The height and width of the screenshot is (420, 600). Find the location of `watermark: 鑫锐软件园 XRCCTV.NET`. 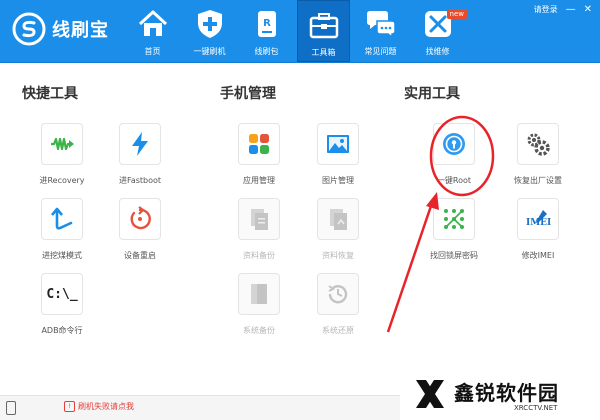

watermark: 鑫锐软件园 XRCCTV.NET is located at coordinates (500, 394).